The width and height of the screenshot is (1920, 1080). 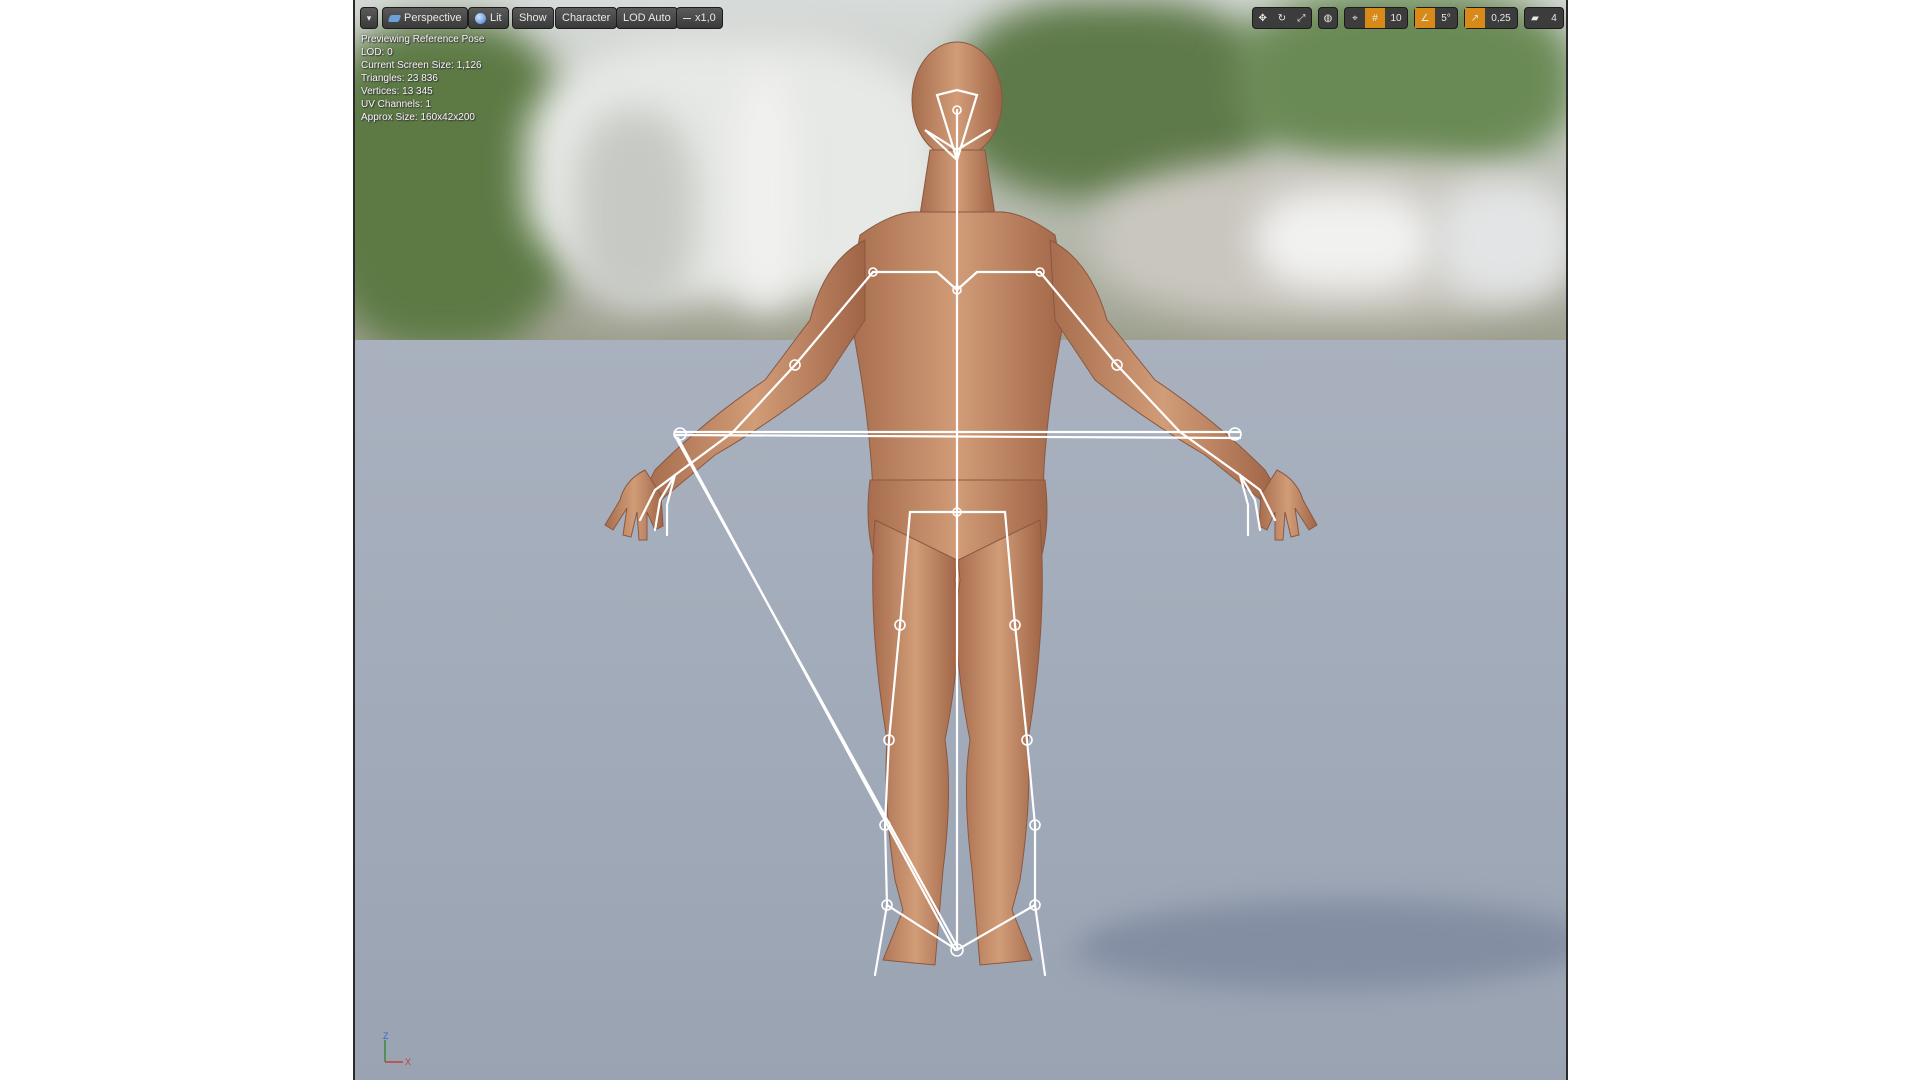 I want to click on camera-speed-icon: ▰, so click(x=1535, y=18).